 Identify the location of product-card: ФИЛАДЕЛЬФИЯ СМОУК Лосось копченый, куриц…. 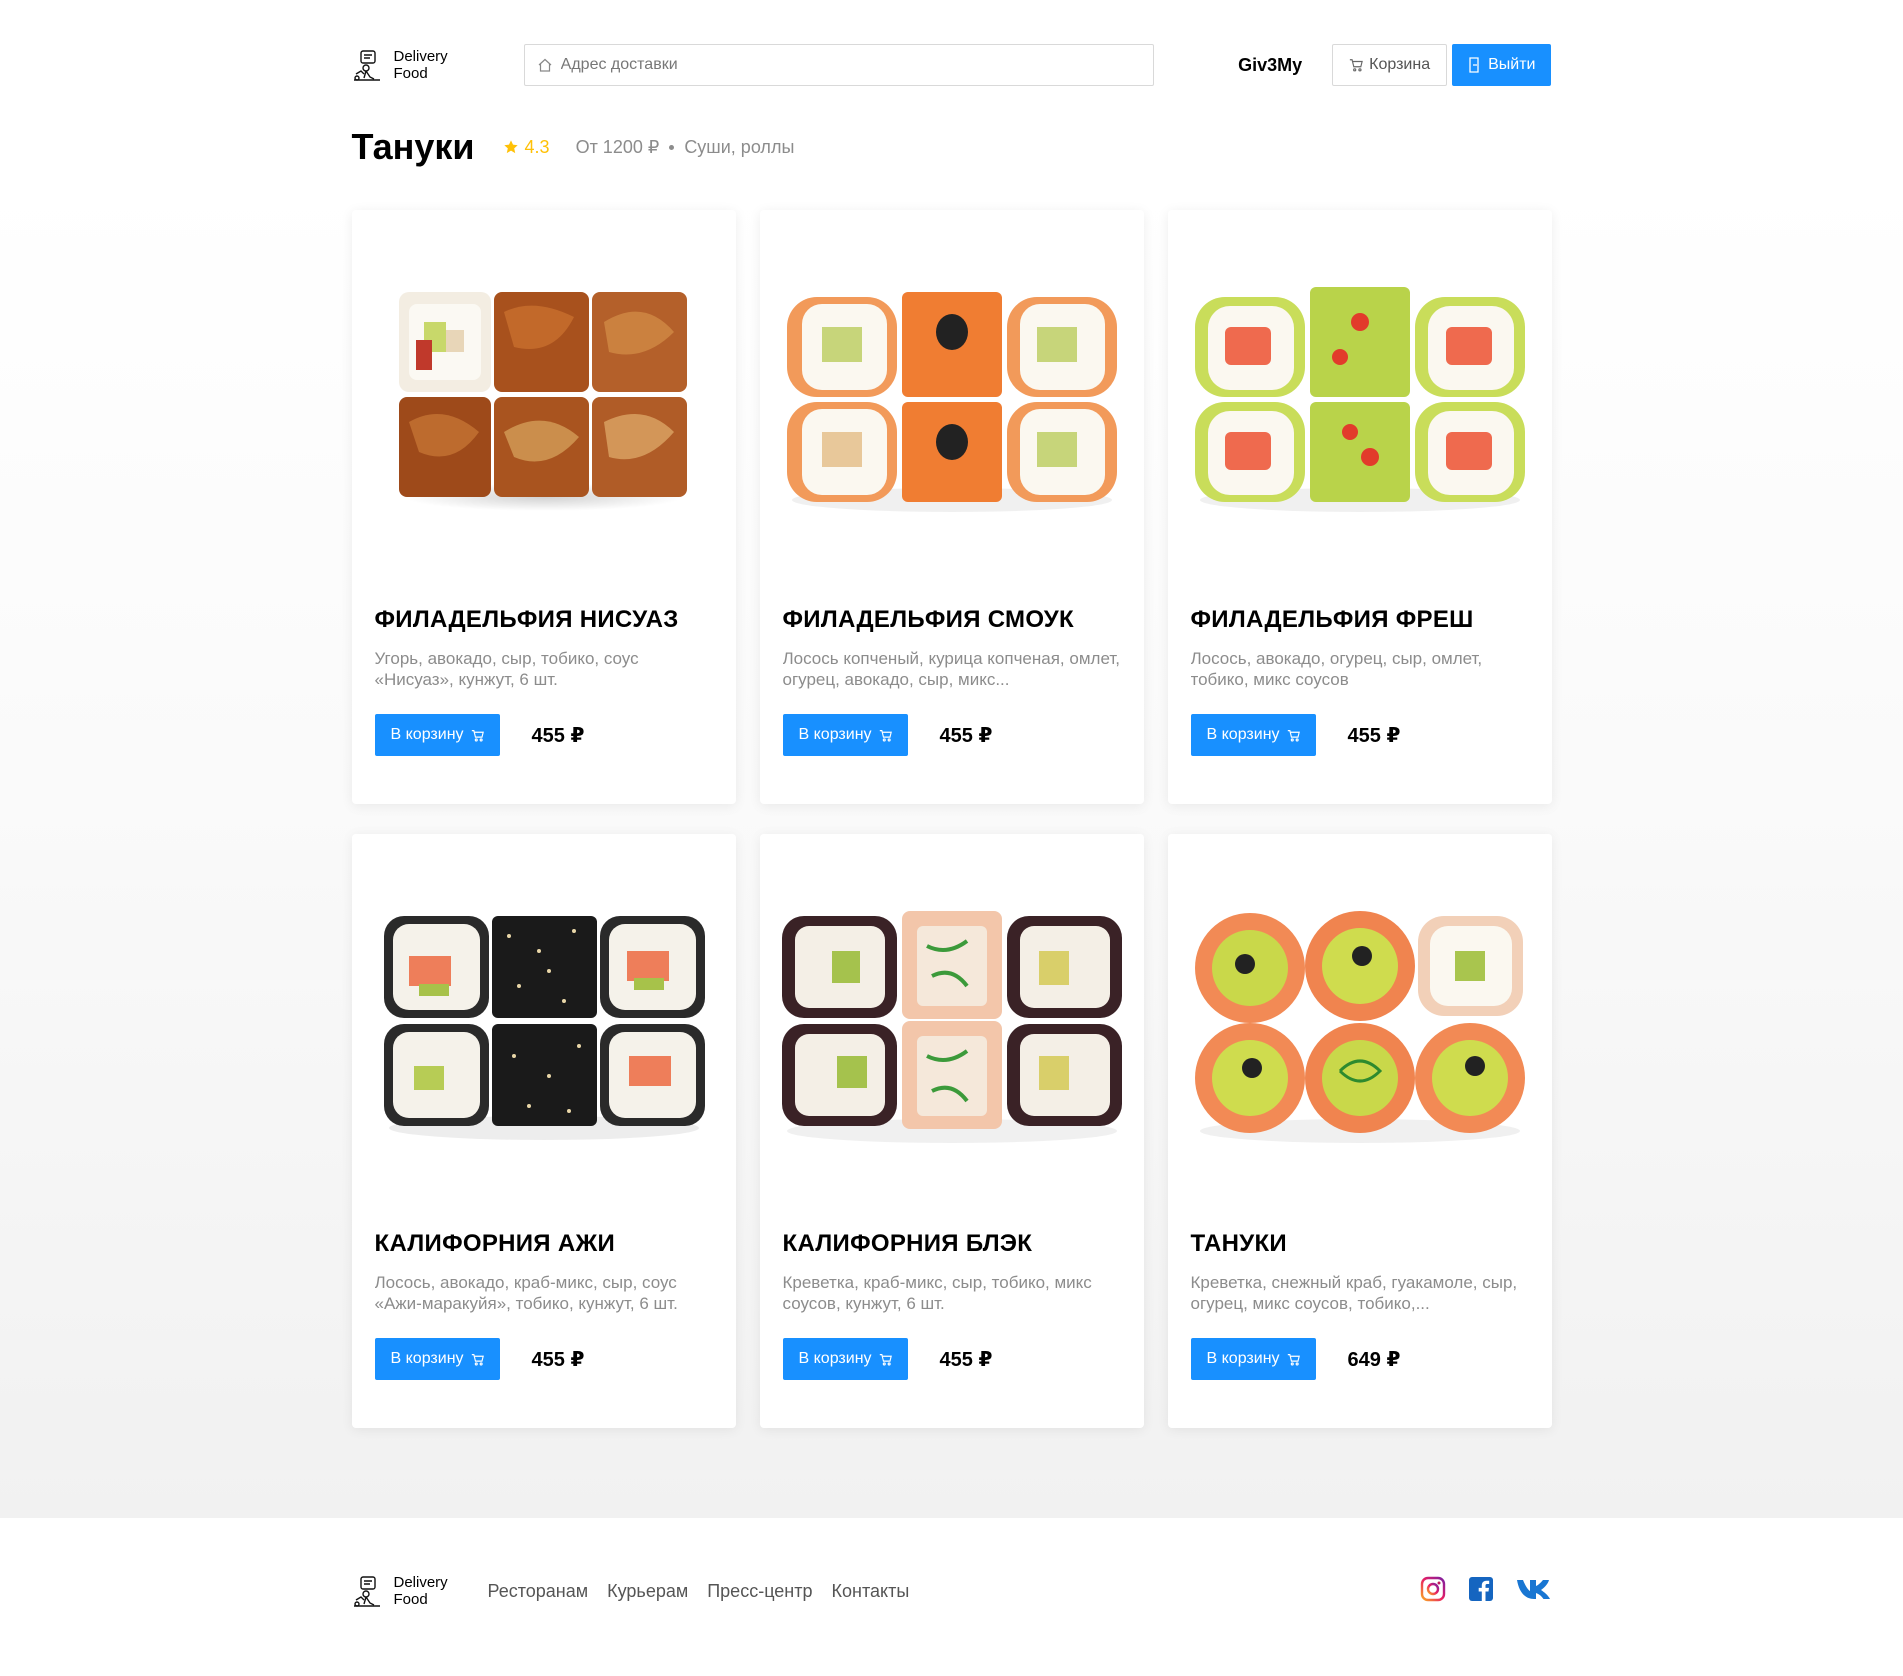
(951, 507).